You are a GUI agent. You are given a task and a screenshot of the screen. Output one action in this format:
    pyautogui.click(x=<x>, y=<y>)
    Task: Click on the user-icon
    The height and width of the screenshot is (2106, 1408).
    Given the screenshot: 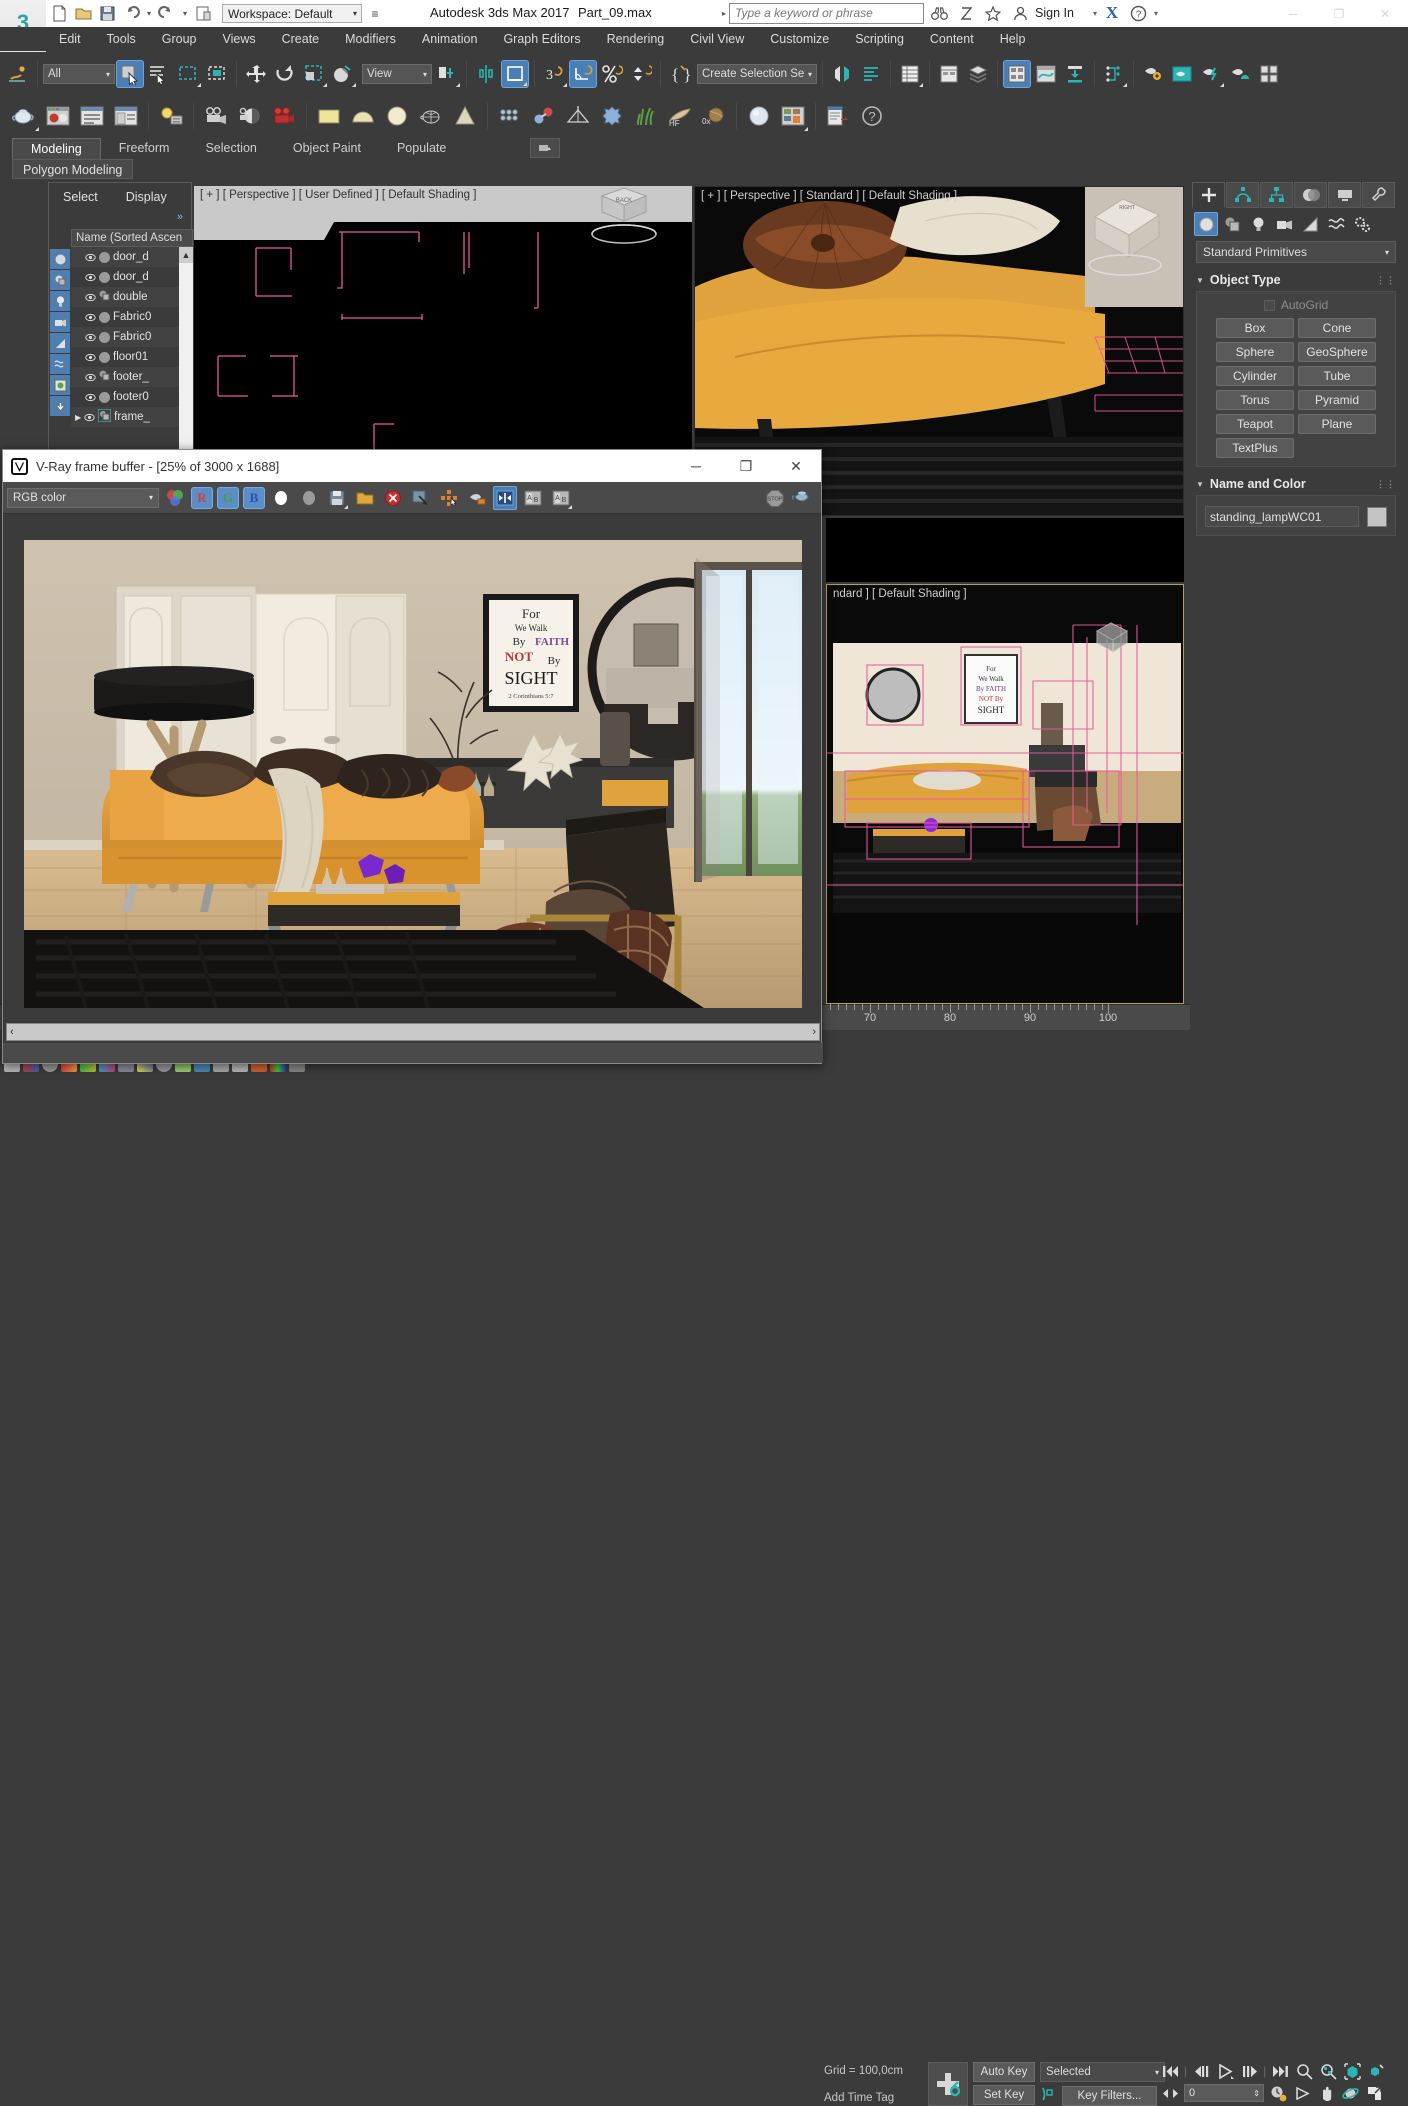 What is the action you would take?
    pyautogui.click(x=1020, y=13)
    